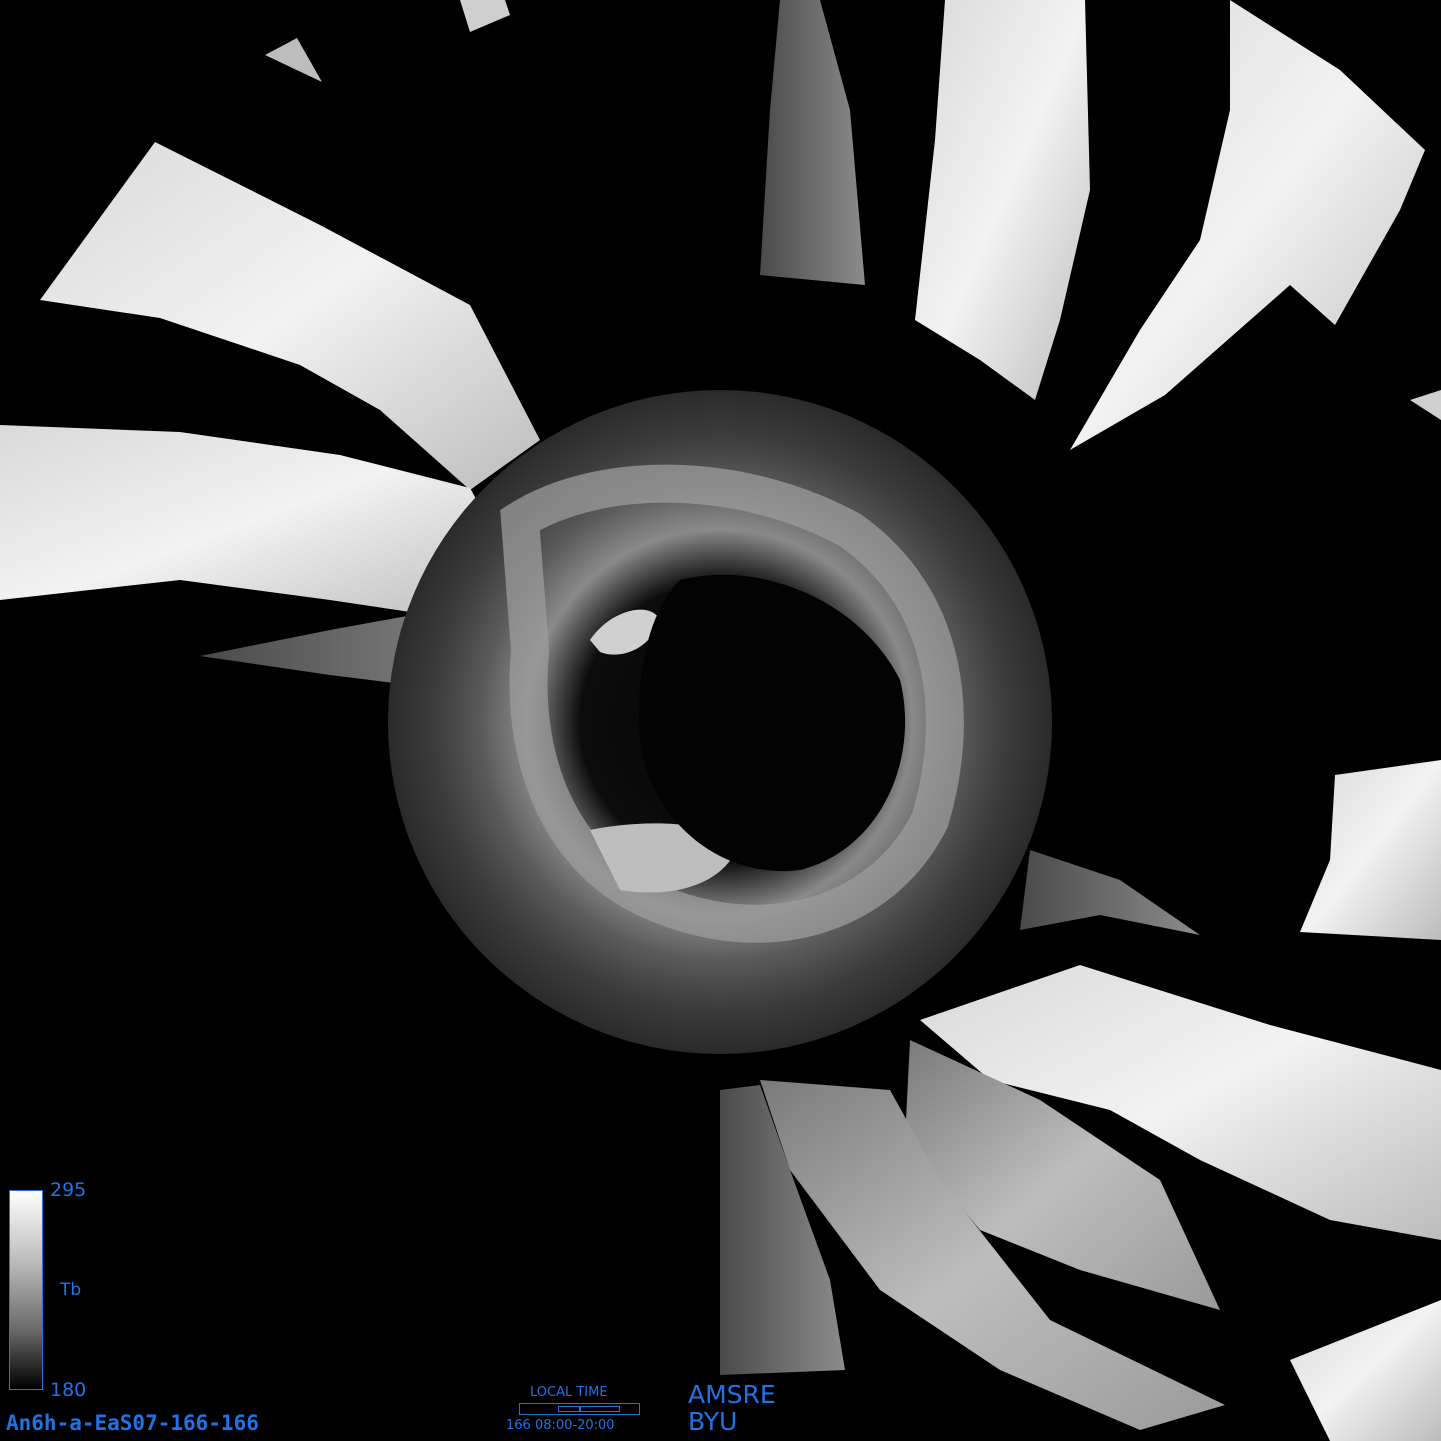 The width and height of the screenshot is (1441, 1441). What do you see at coordinates (132, 1423) in the screenshot?
I see `product-id: An6h-a-EaS07-166-166` at bounding box center [132, 1423].